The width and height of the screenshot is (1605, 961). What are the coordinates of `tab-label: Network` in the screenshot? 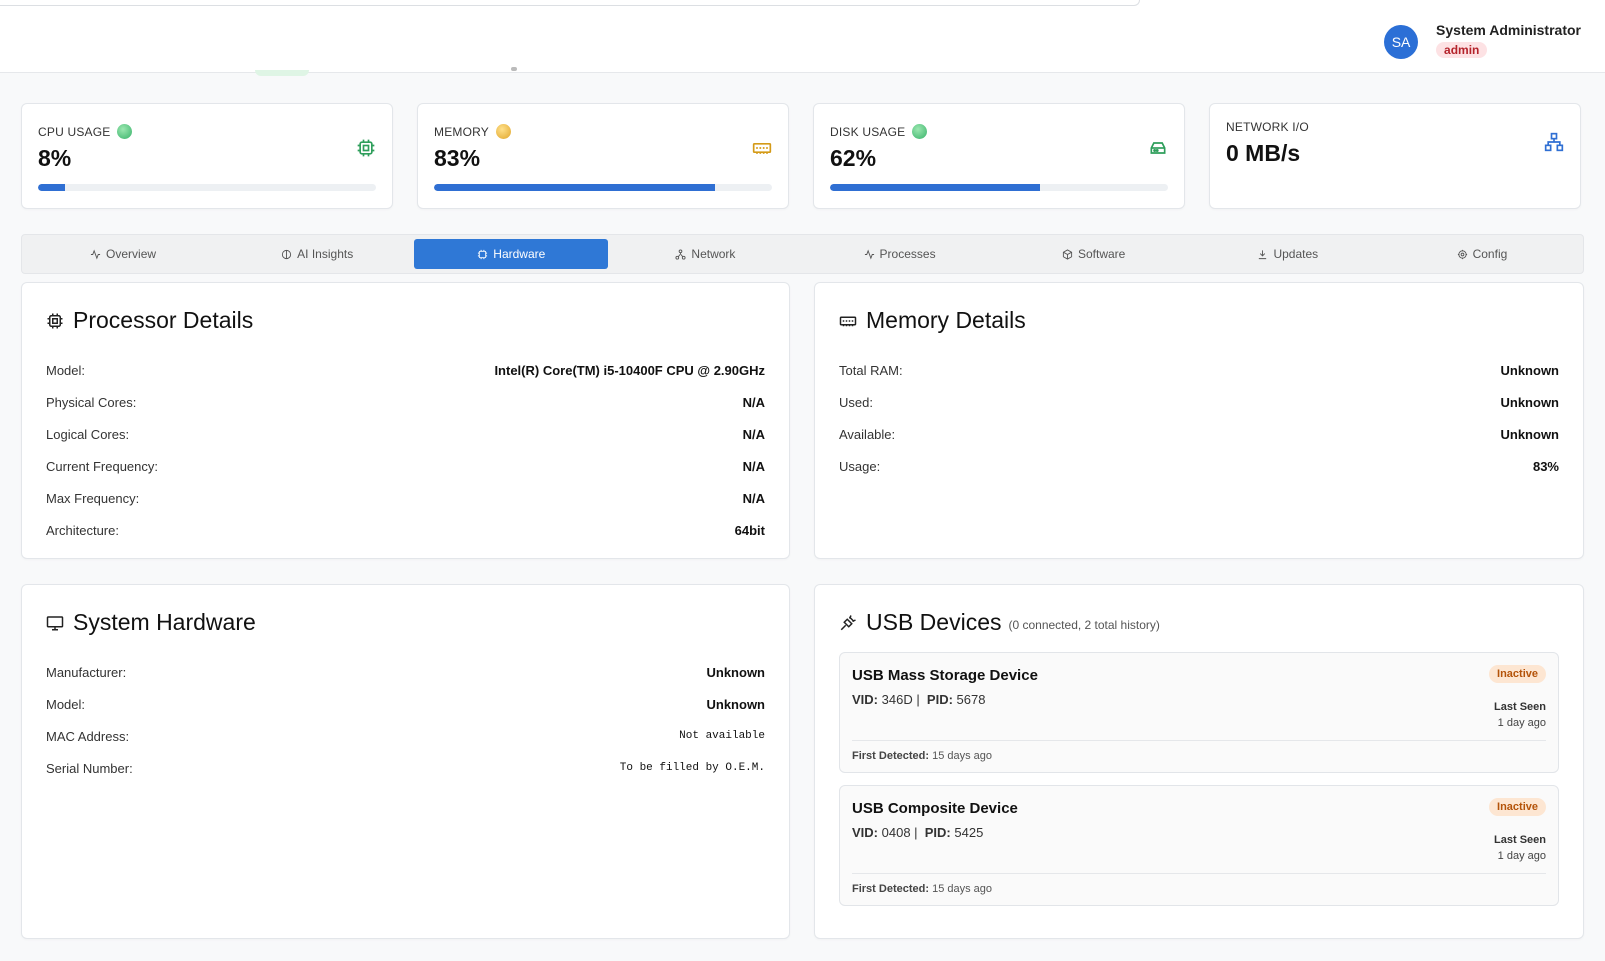 It's located at (713, 254).